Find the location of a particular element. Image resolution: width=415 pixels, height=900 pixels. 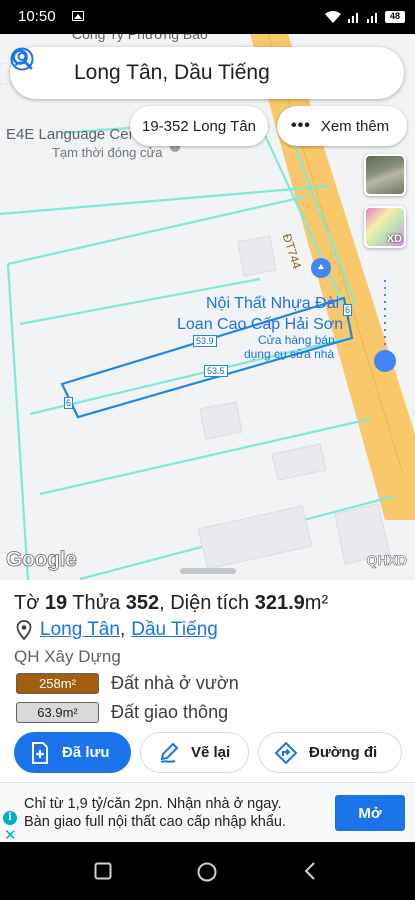

land-use-row: 63.9m² Đất giao thông is located at coordinates (122, 712).